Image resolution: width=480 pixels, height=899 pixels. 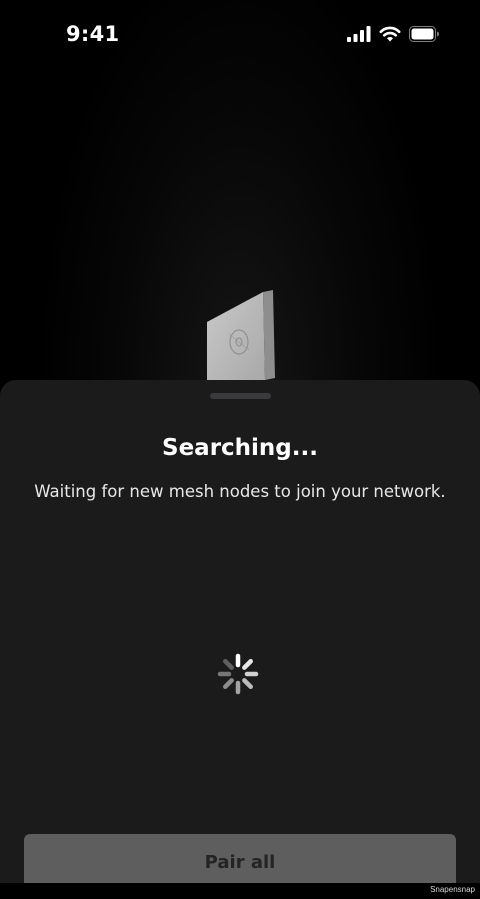 I want to click on loading-spinner-icon, so click(x=238, y=674).